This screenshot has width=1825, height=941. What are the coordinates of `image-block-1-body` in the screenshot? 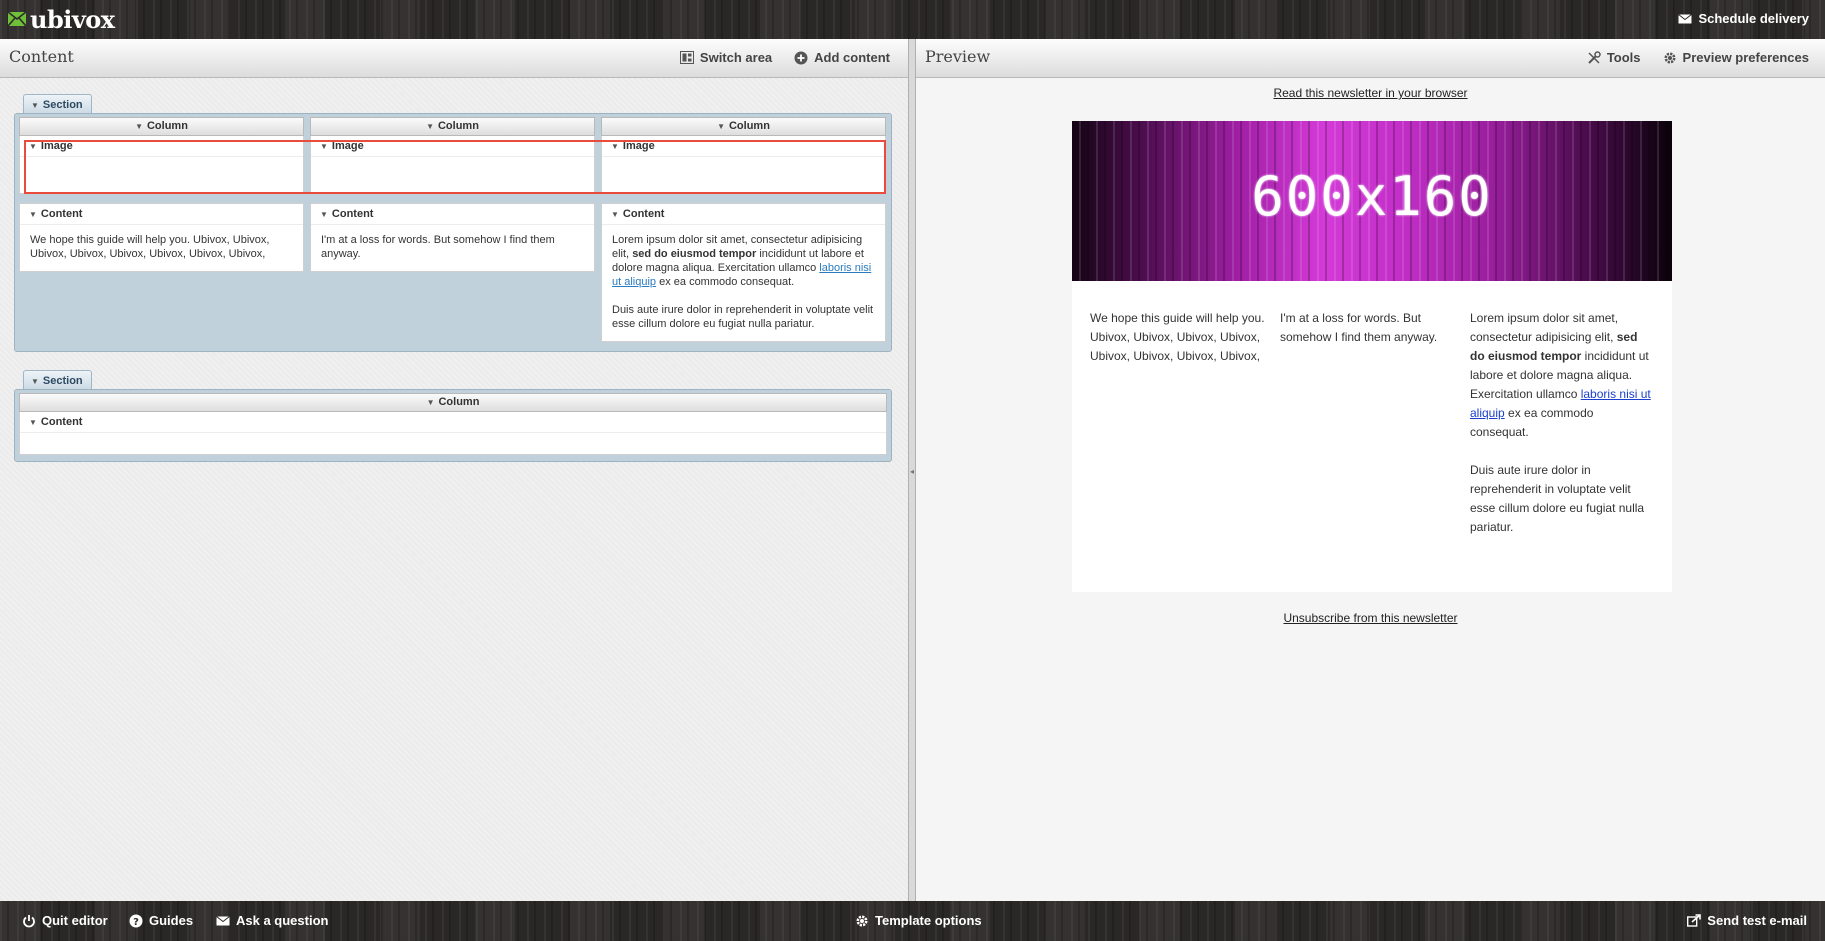 It's located at (161, 175).